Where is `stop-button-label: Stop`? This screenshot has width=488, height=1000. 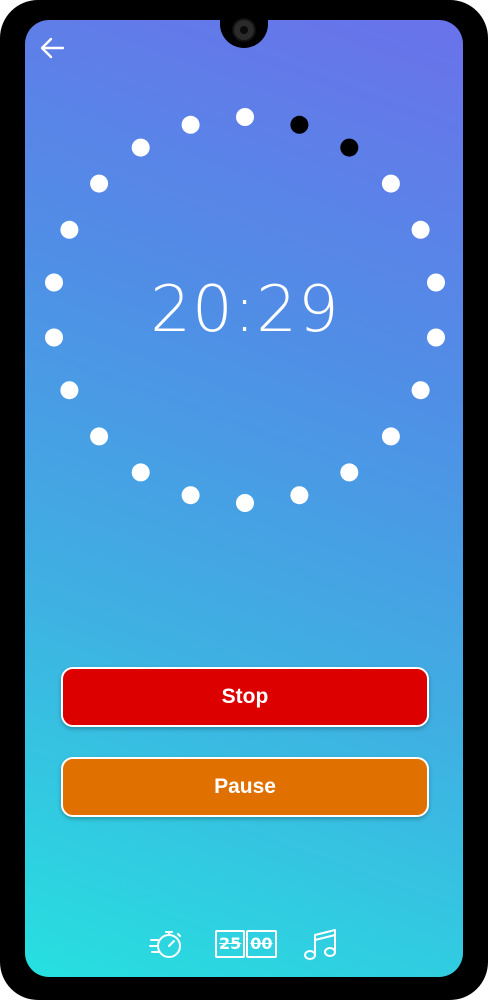 stop-button-label: Stop is located at coordinates (245, 696).